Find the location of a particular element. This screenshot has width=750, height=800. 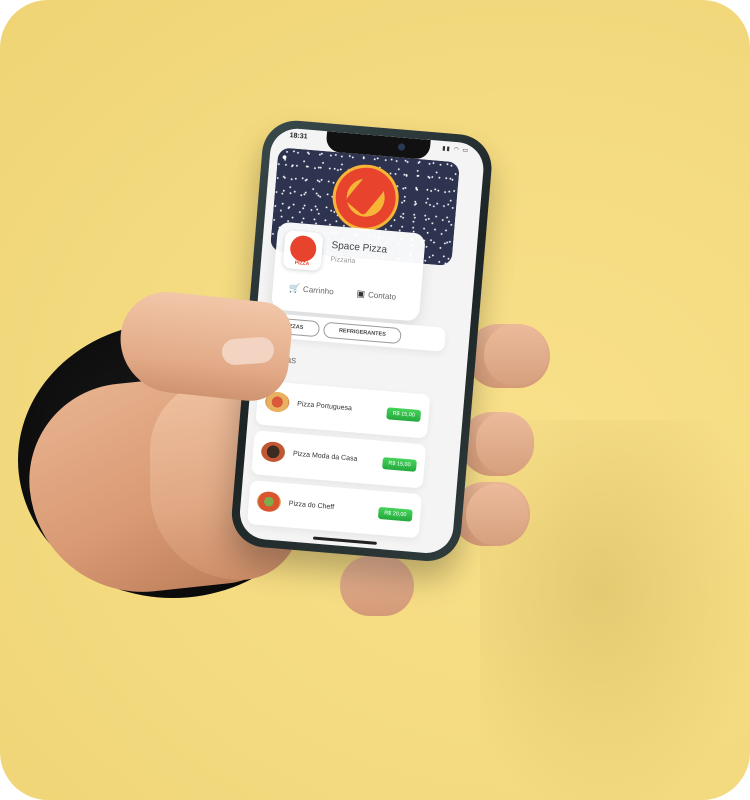

status-time: 18:31 is located at coordinates (298, 136).